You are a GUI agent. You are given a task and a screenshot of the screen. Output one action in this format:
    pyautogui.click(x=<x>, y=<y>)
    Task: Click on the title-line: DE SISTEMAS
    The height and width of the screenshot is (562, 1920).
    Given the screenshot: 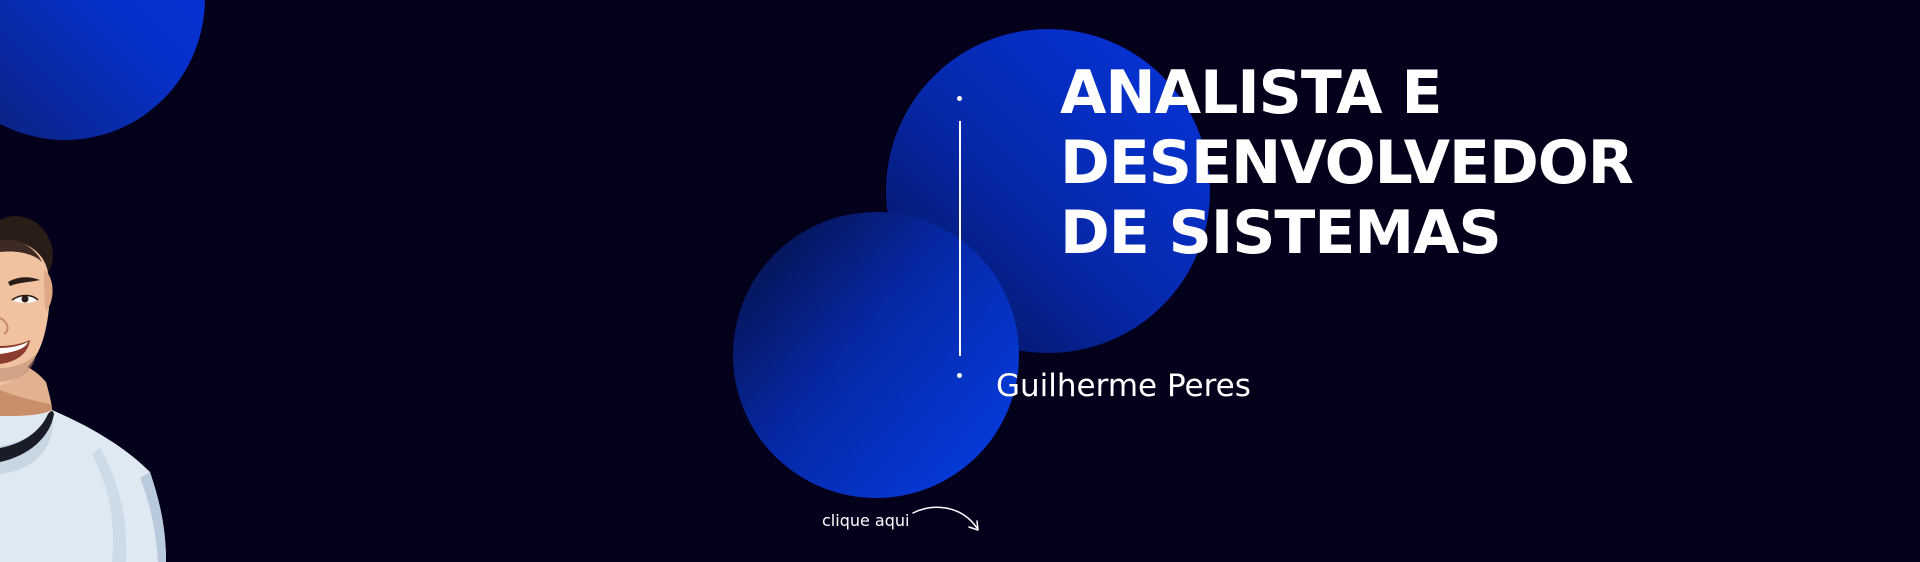 What is the action you would take?
    pyautogui.click(x=1281, y=233)
    